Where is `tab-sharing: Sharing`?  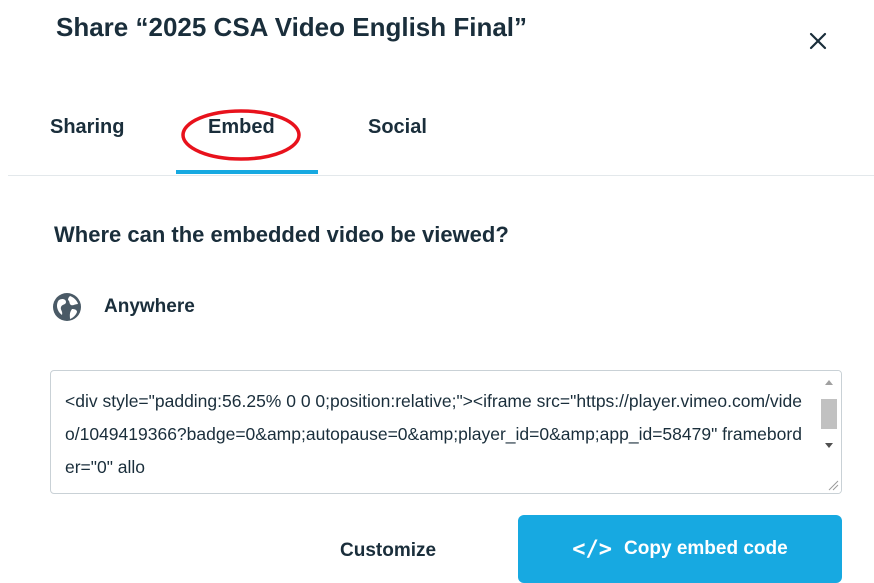 tab-sharing: Sharing is located at coordinates (87, 127).